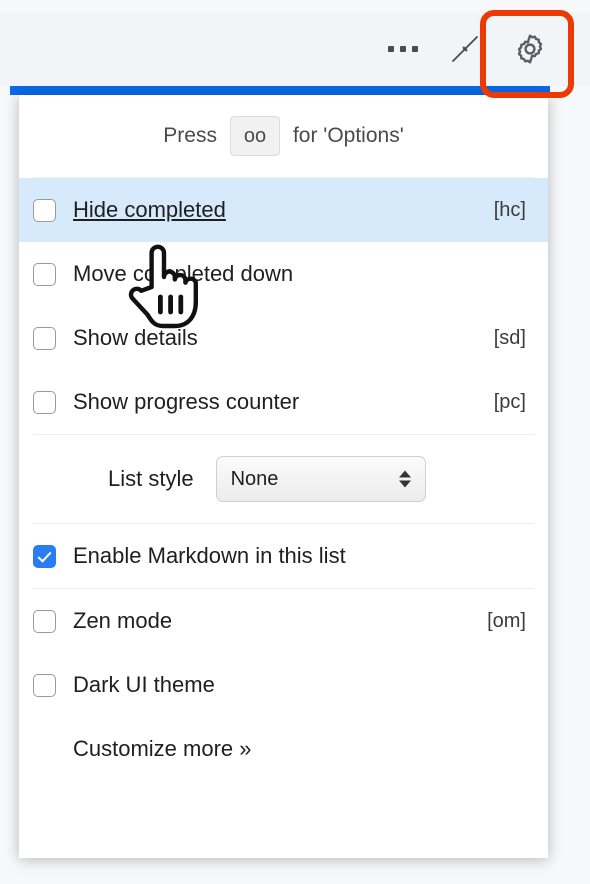 This screenshot has width=590, height=884. I want to click on menu-item-label: Move completed down, so click(183, 273).